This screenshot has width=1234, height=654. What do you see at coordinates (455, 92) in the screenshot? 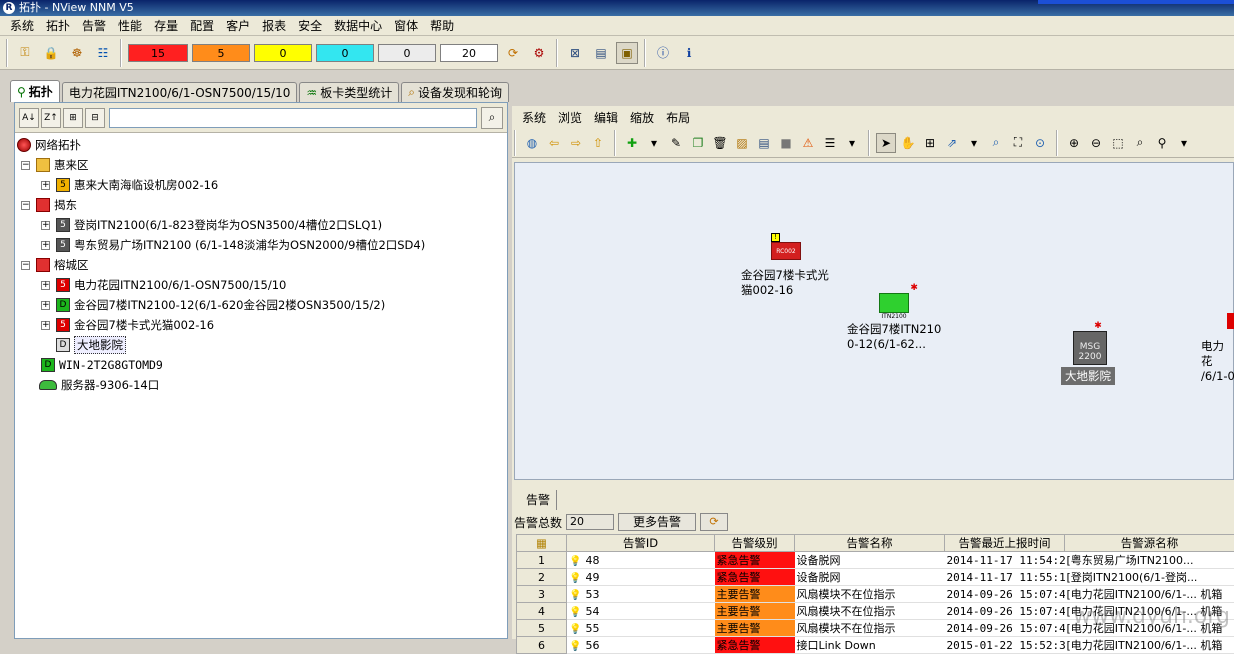
I see `tab-discovery: ⌕ 设备发现和轮询` at bounding box center [455, 92].